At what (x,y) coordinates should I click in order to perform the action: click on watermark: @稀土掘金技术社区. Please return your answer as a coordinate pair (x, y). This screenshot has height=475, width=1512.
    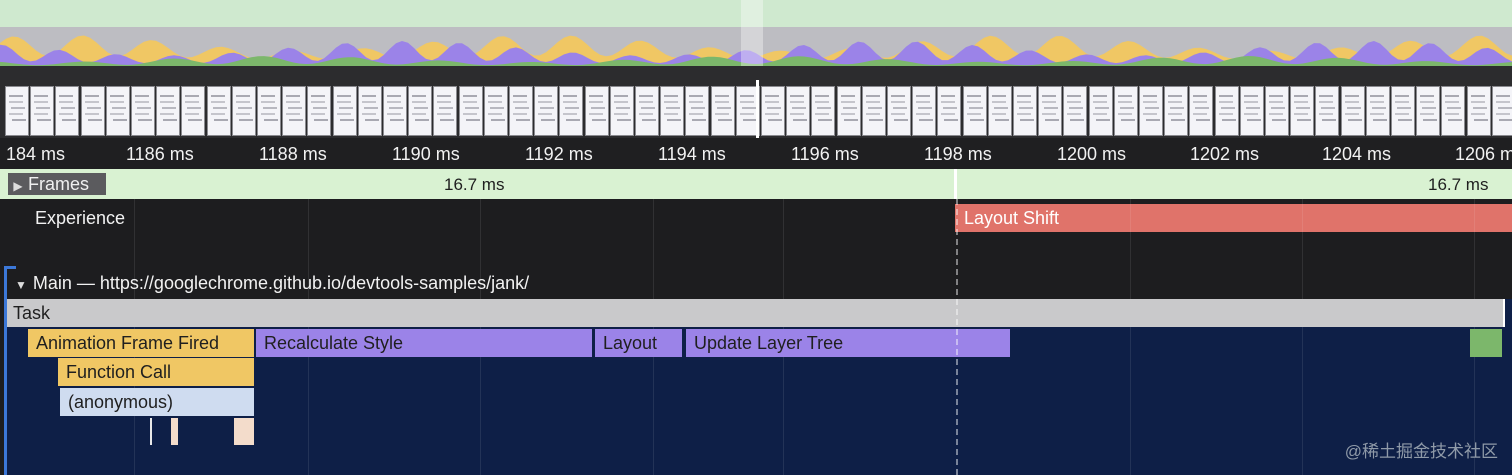
    Looking at the image, I should click on (1421, 451).